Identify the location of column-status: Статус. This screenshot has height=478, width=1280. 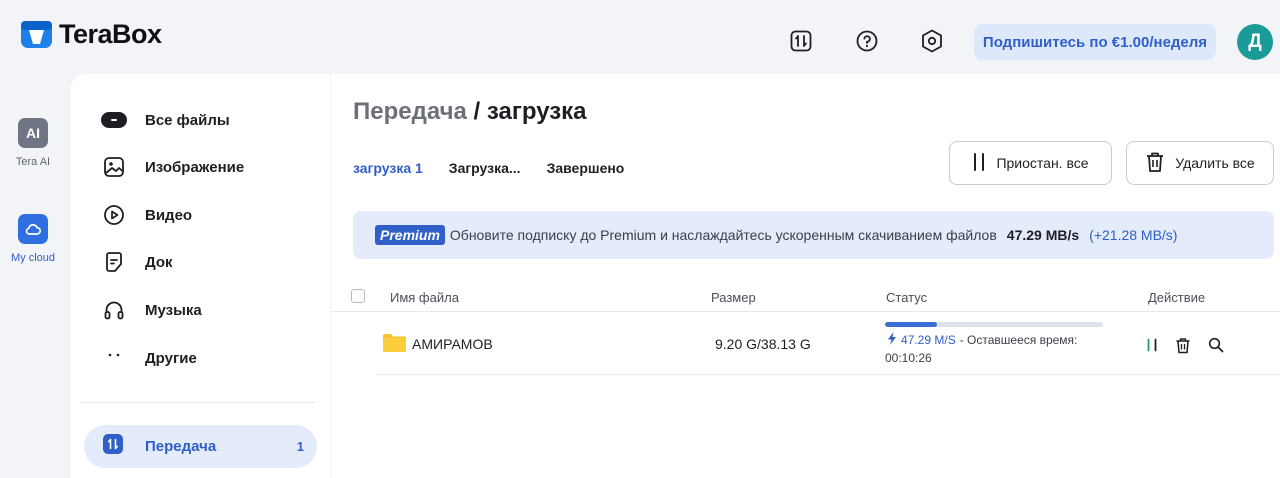
(907, 297).